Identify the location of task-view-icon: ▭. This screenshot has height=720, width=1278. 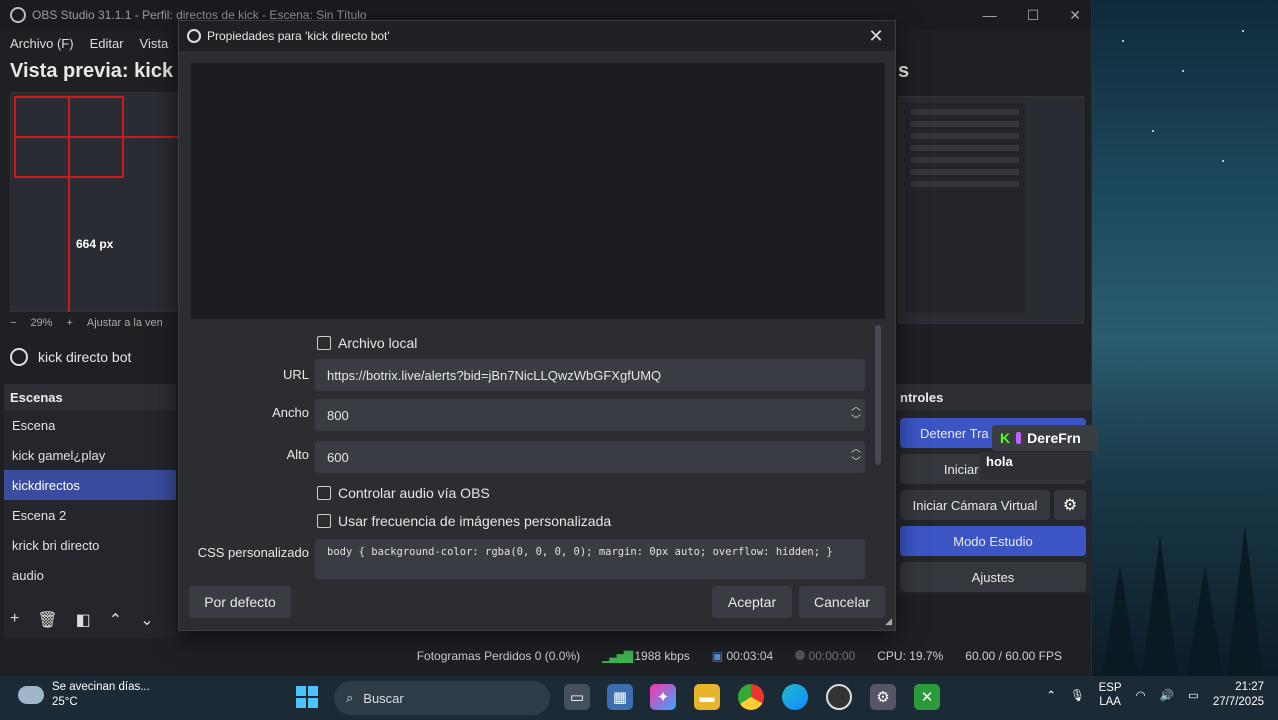
(577, 697).